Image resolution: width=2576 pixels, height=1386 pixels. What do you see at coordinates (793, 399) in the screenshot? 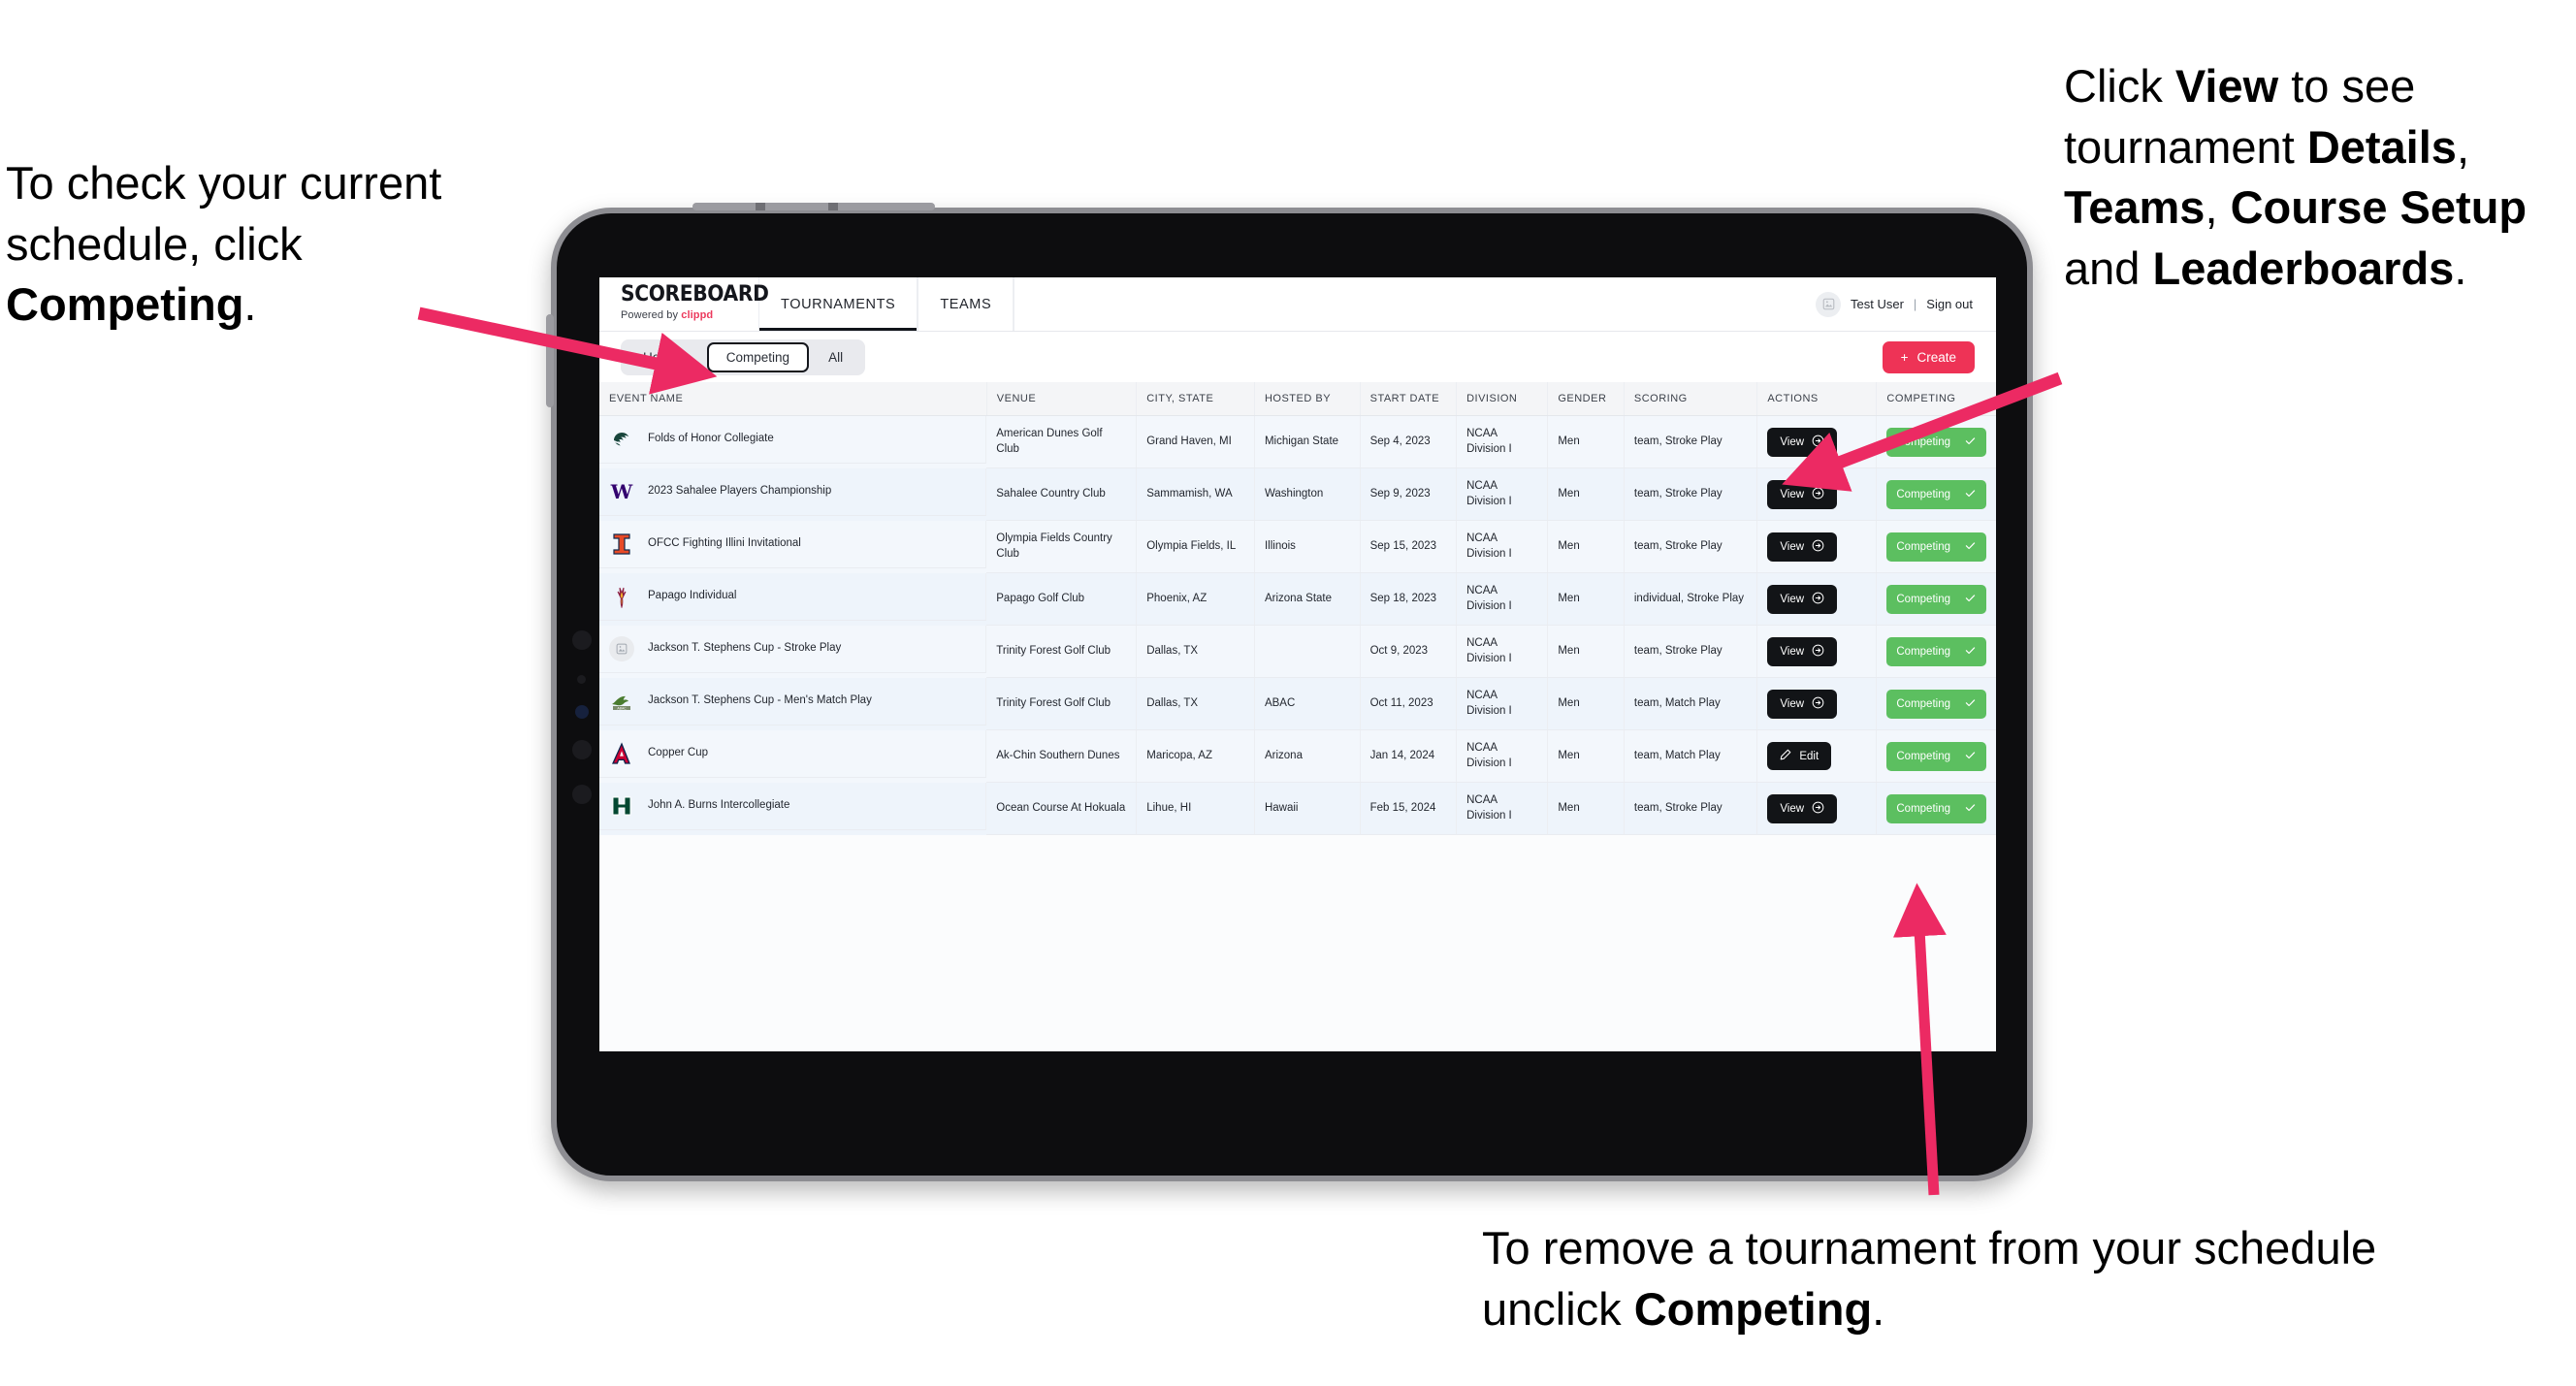
I see `col-event-name: EVENT NAME` at bounding box center [793, 399].